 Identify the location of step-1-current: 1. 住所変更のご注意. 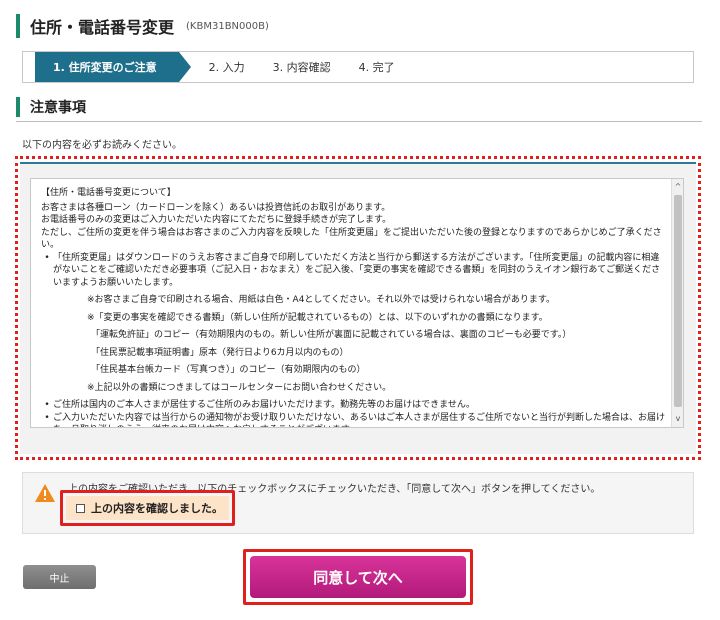
(113, 67).